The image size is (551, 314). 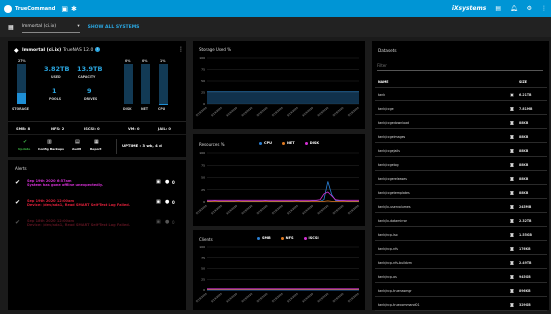 I want to click on dataset-name: tank/ccgereleases, so click(x=392, y=178).